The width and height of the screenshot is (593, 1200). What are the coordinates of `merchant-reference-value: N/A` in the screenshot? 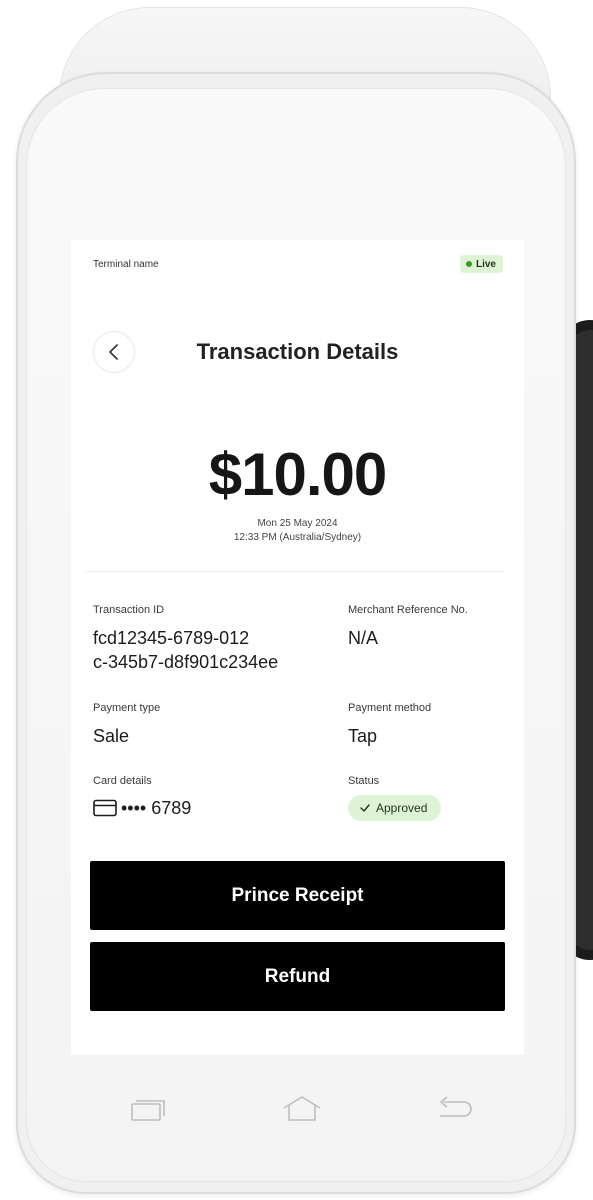 It's located at (363, 638).